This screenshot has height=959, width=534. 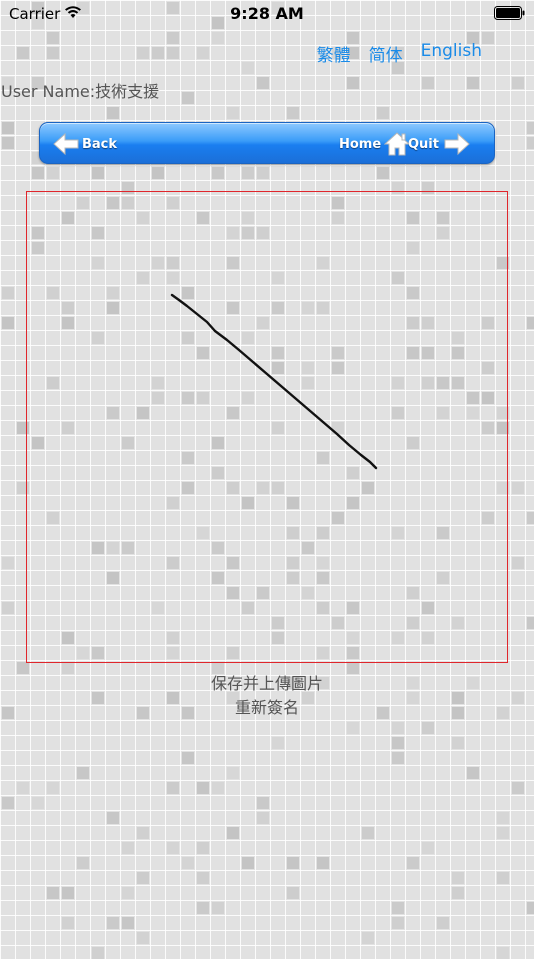 I want to click on battery-icon, so click(x=509, y=13).